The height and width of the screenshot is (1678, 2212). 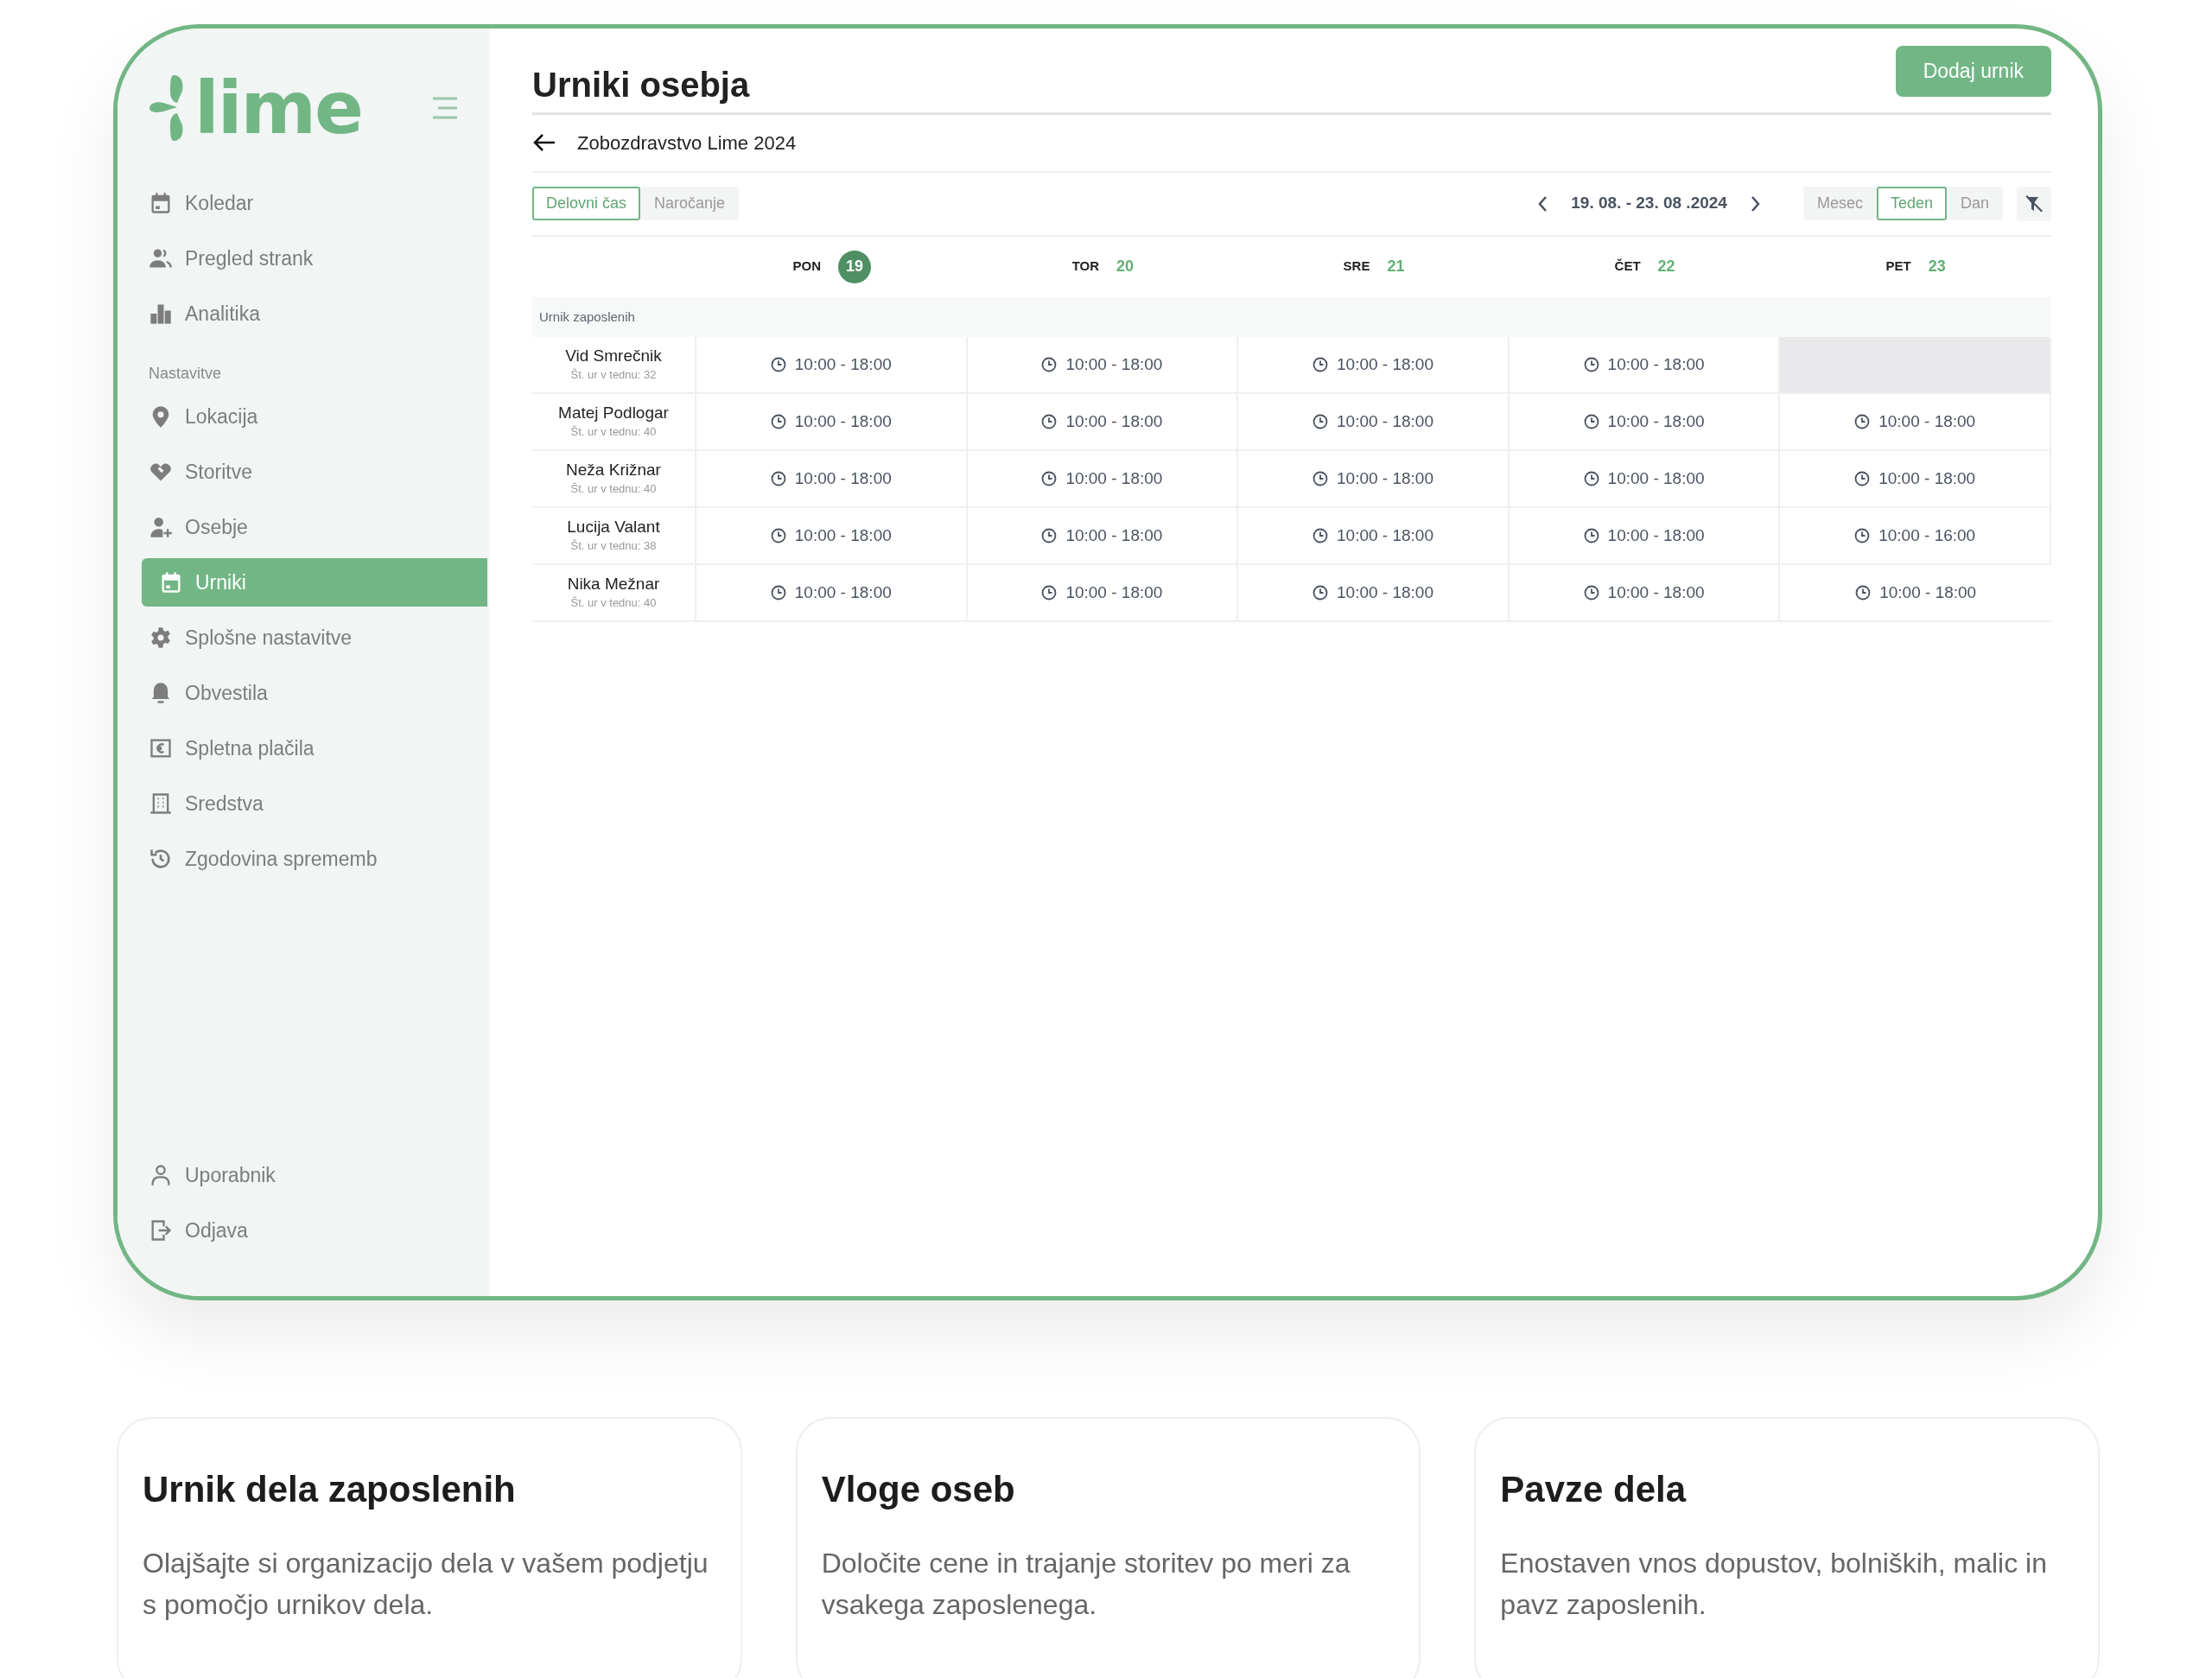 I want to click on sidebar-item: Obvestila, so click(x=316, y=693).